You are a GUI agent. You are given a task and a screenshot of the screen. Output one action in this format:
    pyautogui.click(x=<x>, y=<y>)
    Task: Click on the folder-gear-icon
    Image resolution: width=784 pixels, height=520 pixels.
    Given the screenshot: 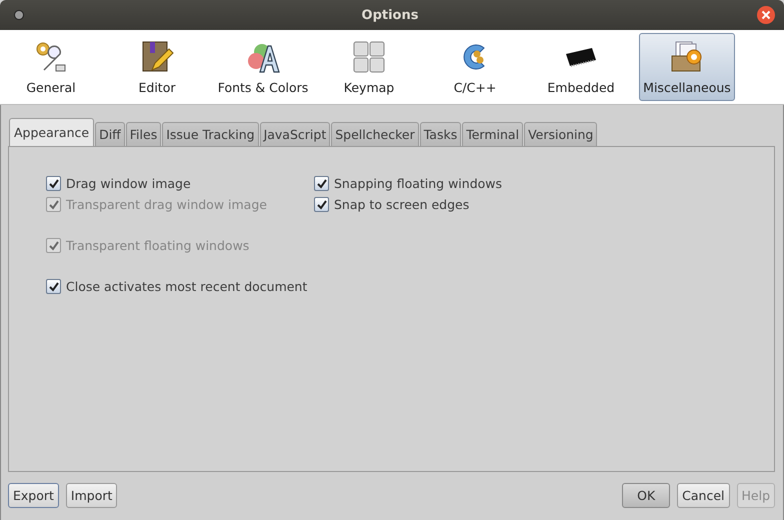 What is the action you would take?
    pyautogui.click(x=687, y=57)
    